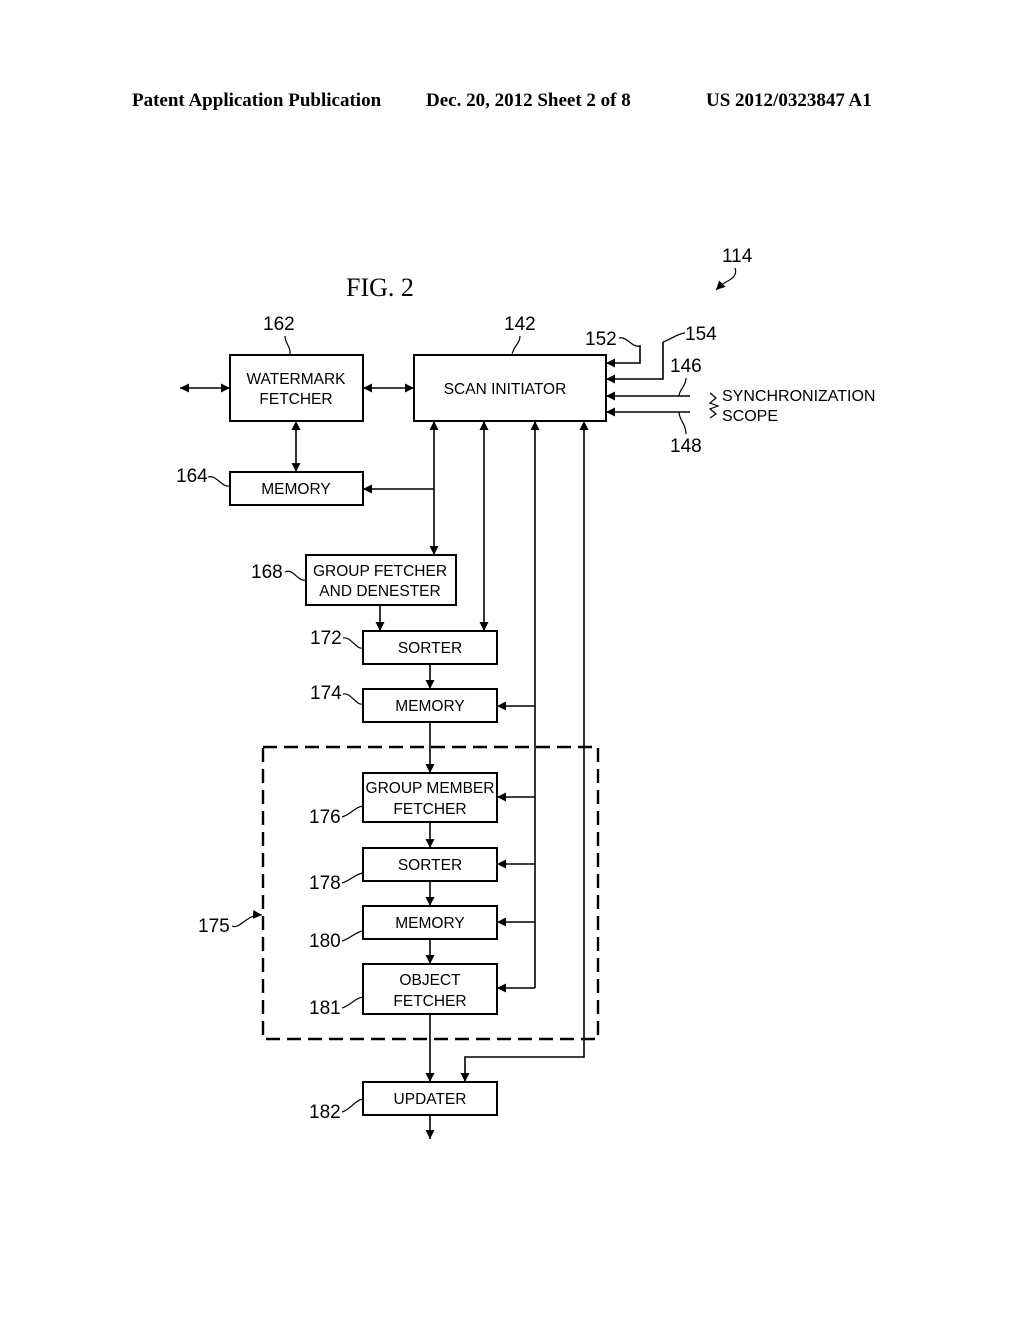 This screenshot has width=1024, height=1320. What do you see at coordinates (516, 345) in the screenshot?
I see `ref-142-leader` at bounding box center [516, 345].